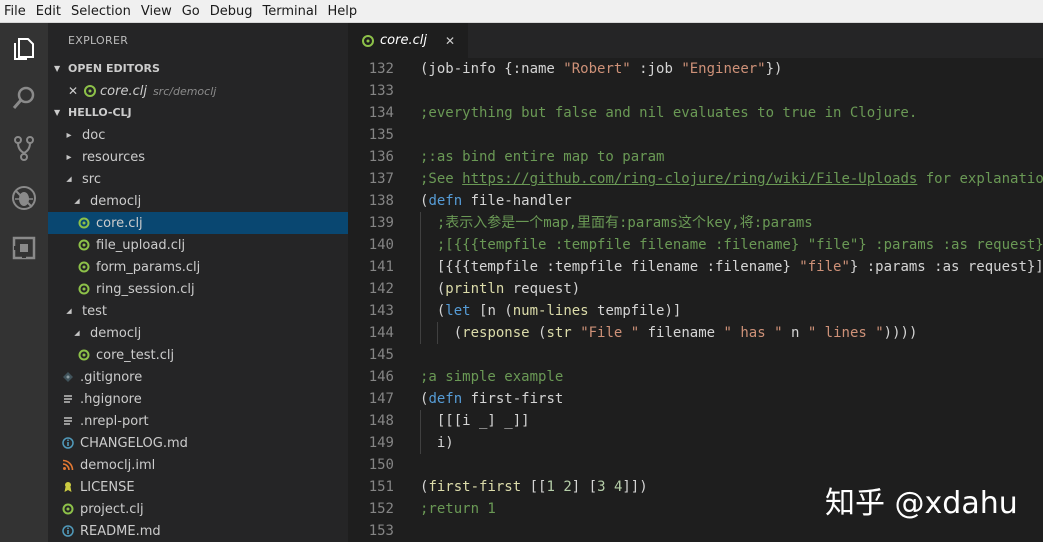  What do you see at coordinates (437, 443) in the screenshot?
I see `code-text: i)` at bounding box center [437, 443].